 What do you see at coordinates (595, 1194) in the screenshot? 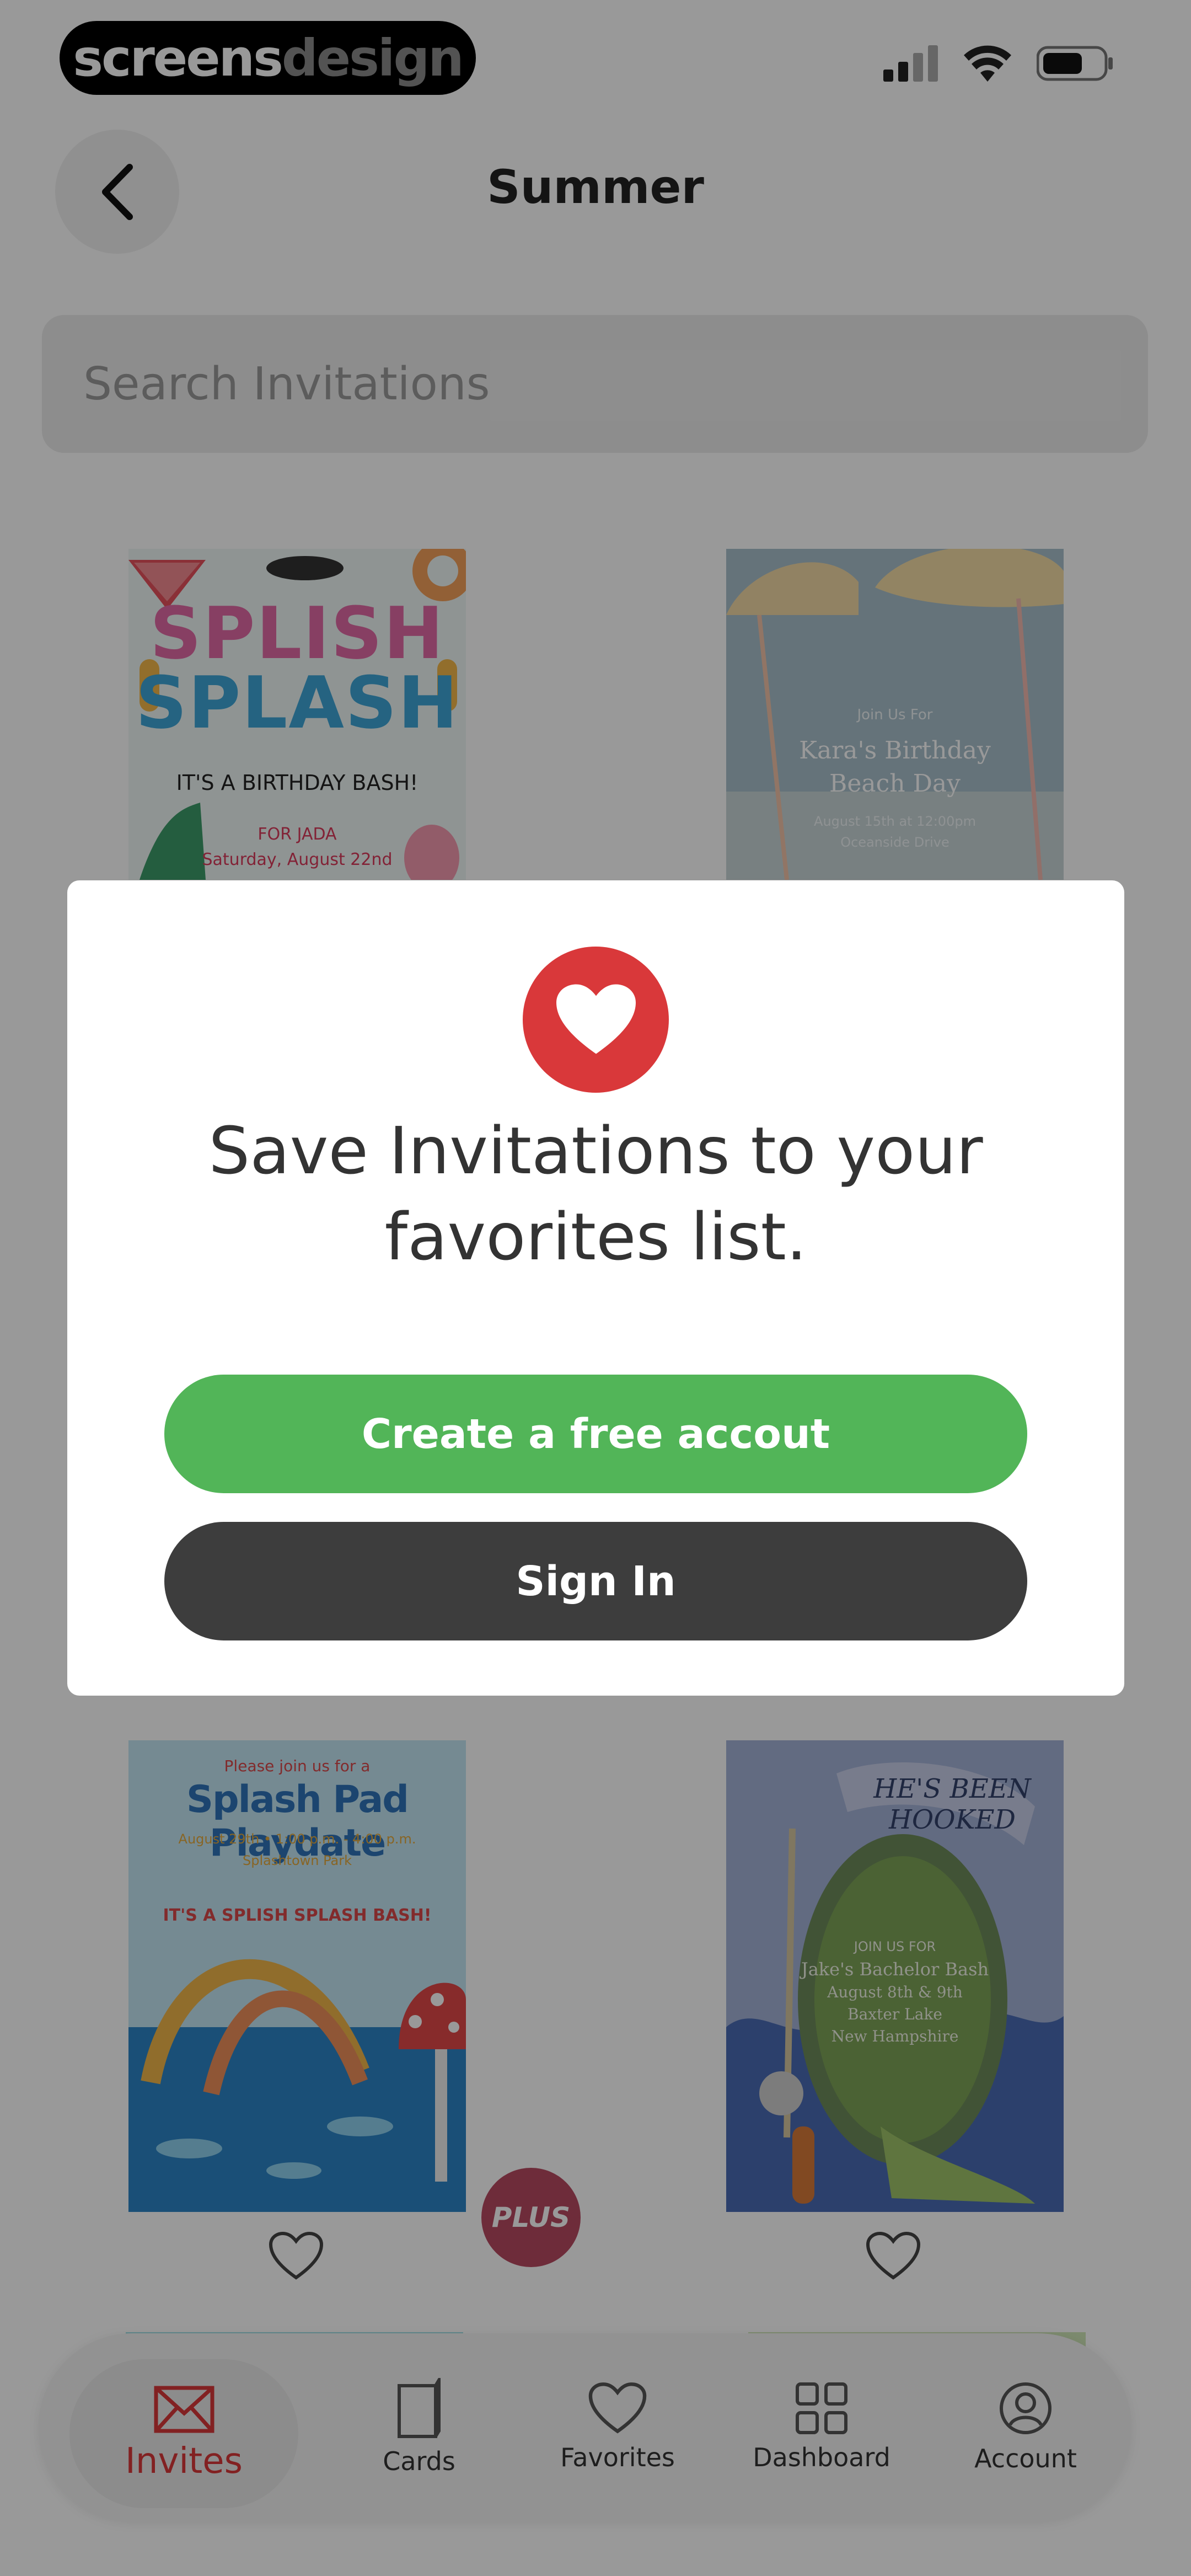
I see `modal-message: Save Invitations to your favorites list.` at bounding box center [595, 1194].